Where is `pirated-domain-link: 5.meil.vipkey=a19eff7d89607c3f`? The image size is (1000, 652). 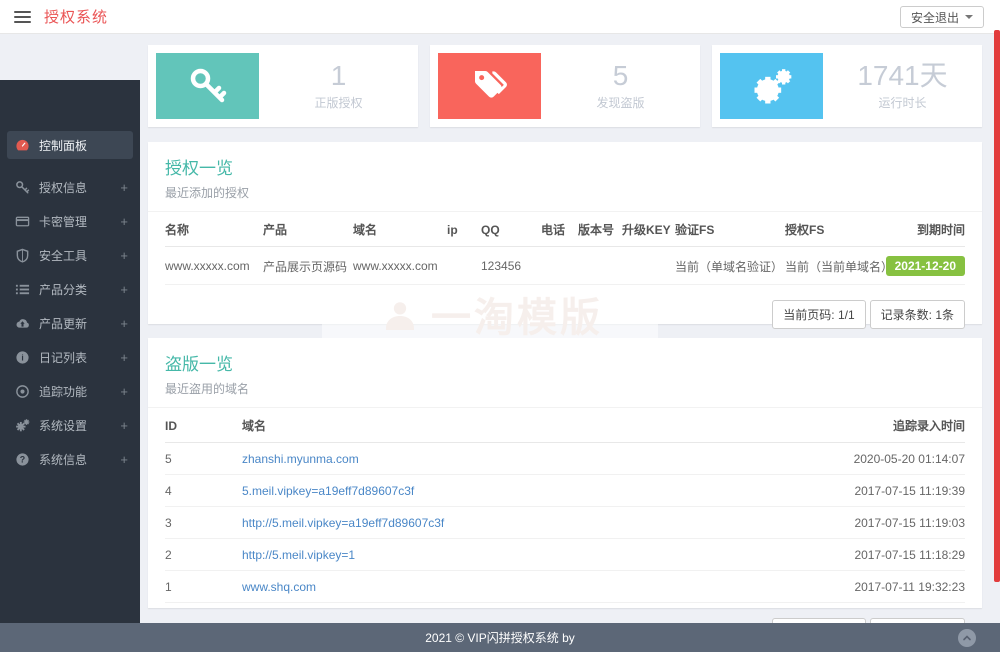 pirated-domain-link: 5.meil.vipkey=a19eff7d89607c3f is located at coordinates (328, 491).